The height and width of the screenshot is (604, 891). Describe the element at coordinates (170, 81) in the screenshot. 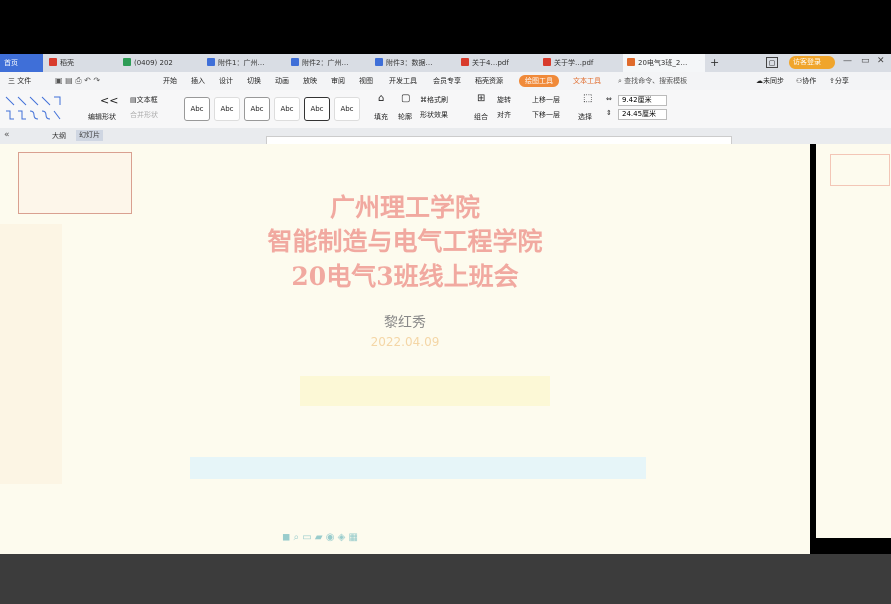

I see `menu-start: 开始` at that location.